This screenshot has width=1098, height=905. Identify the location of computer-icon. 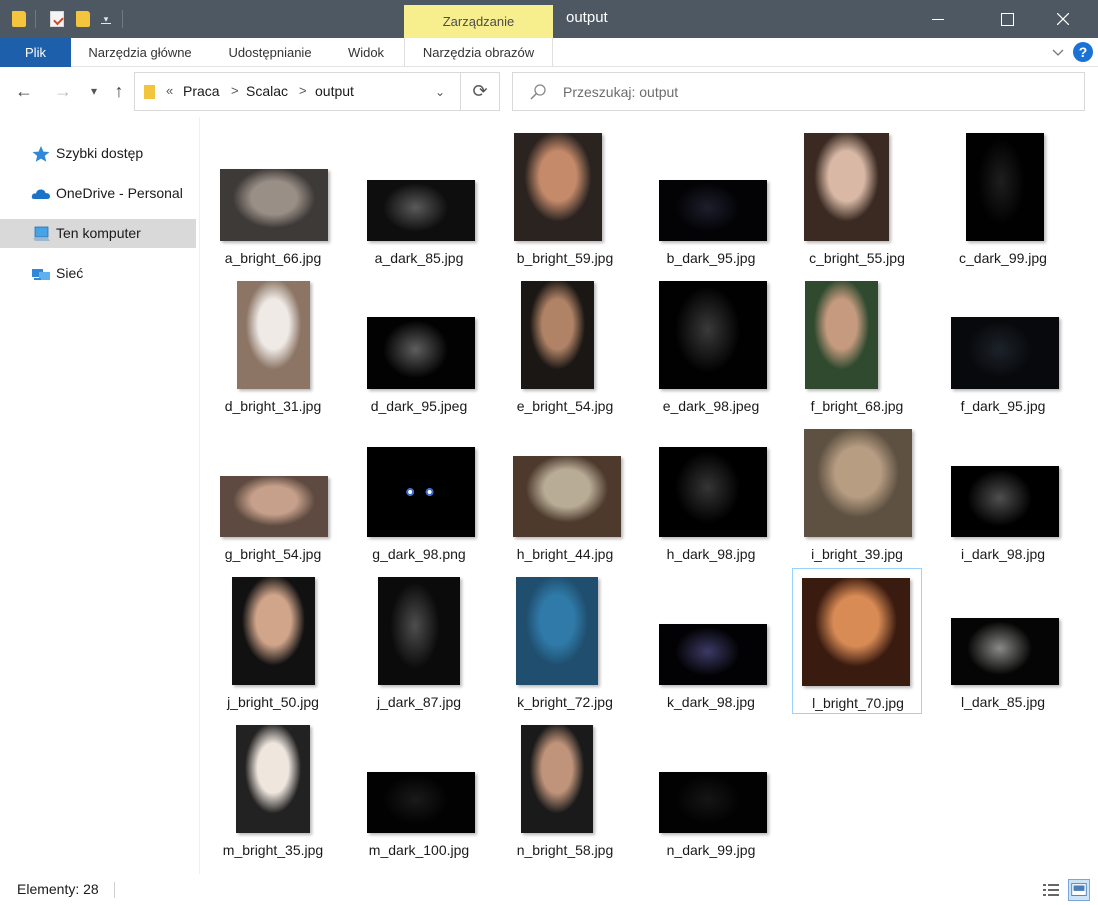
(41, 233).